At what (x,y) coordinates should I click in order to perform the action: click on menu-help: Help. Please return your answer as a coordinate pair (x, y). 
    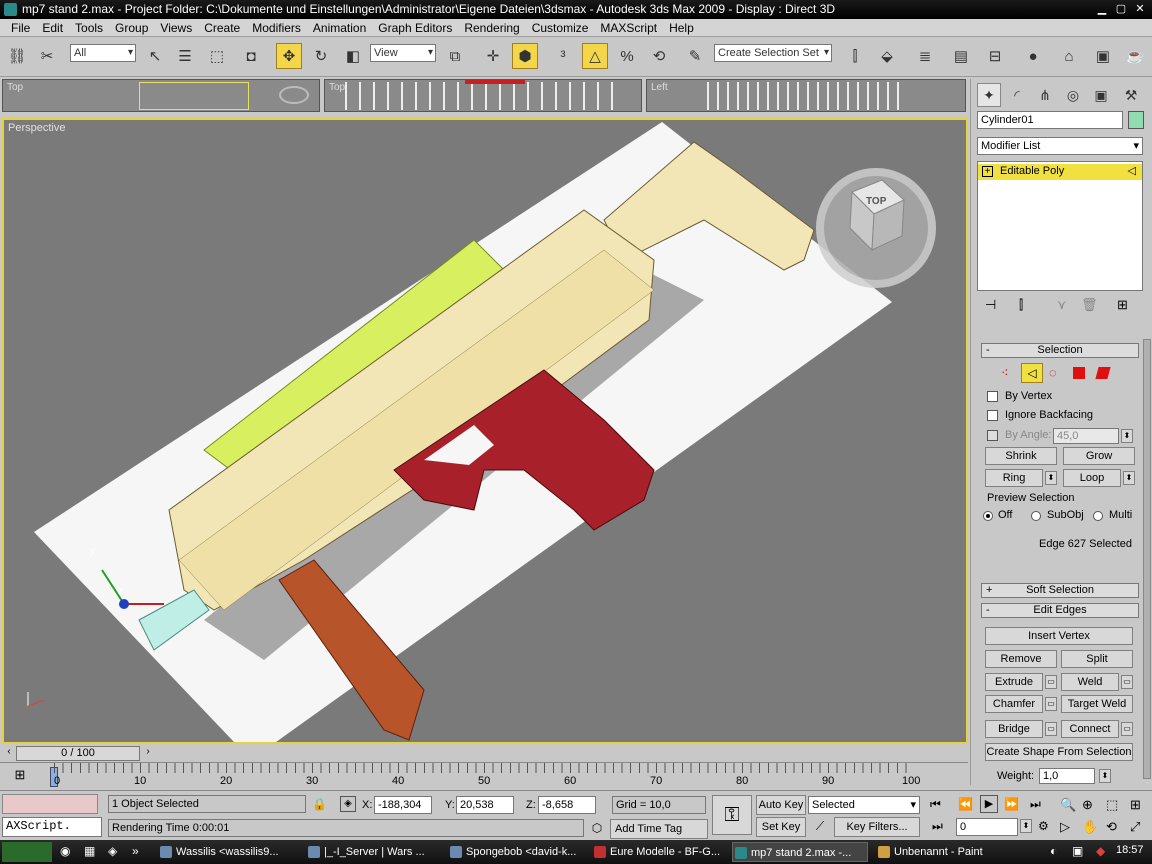
    Looking at the image, I should click on (681, 28).